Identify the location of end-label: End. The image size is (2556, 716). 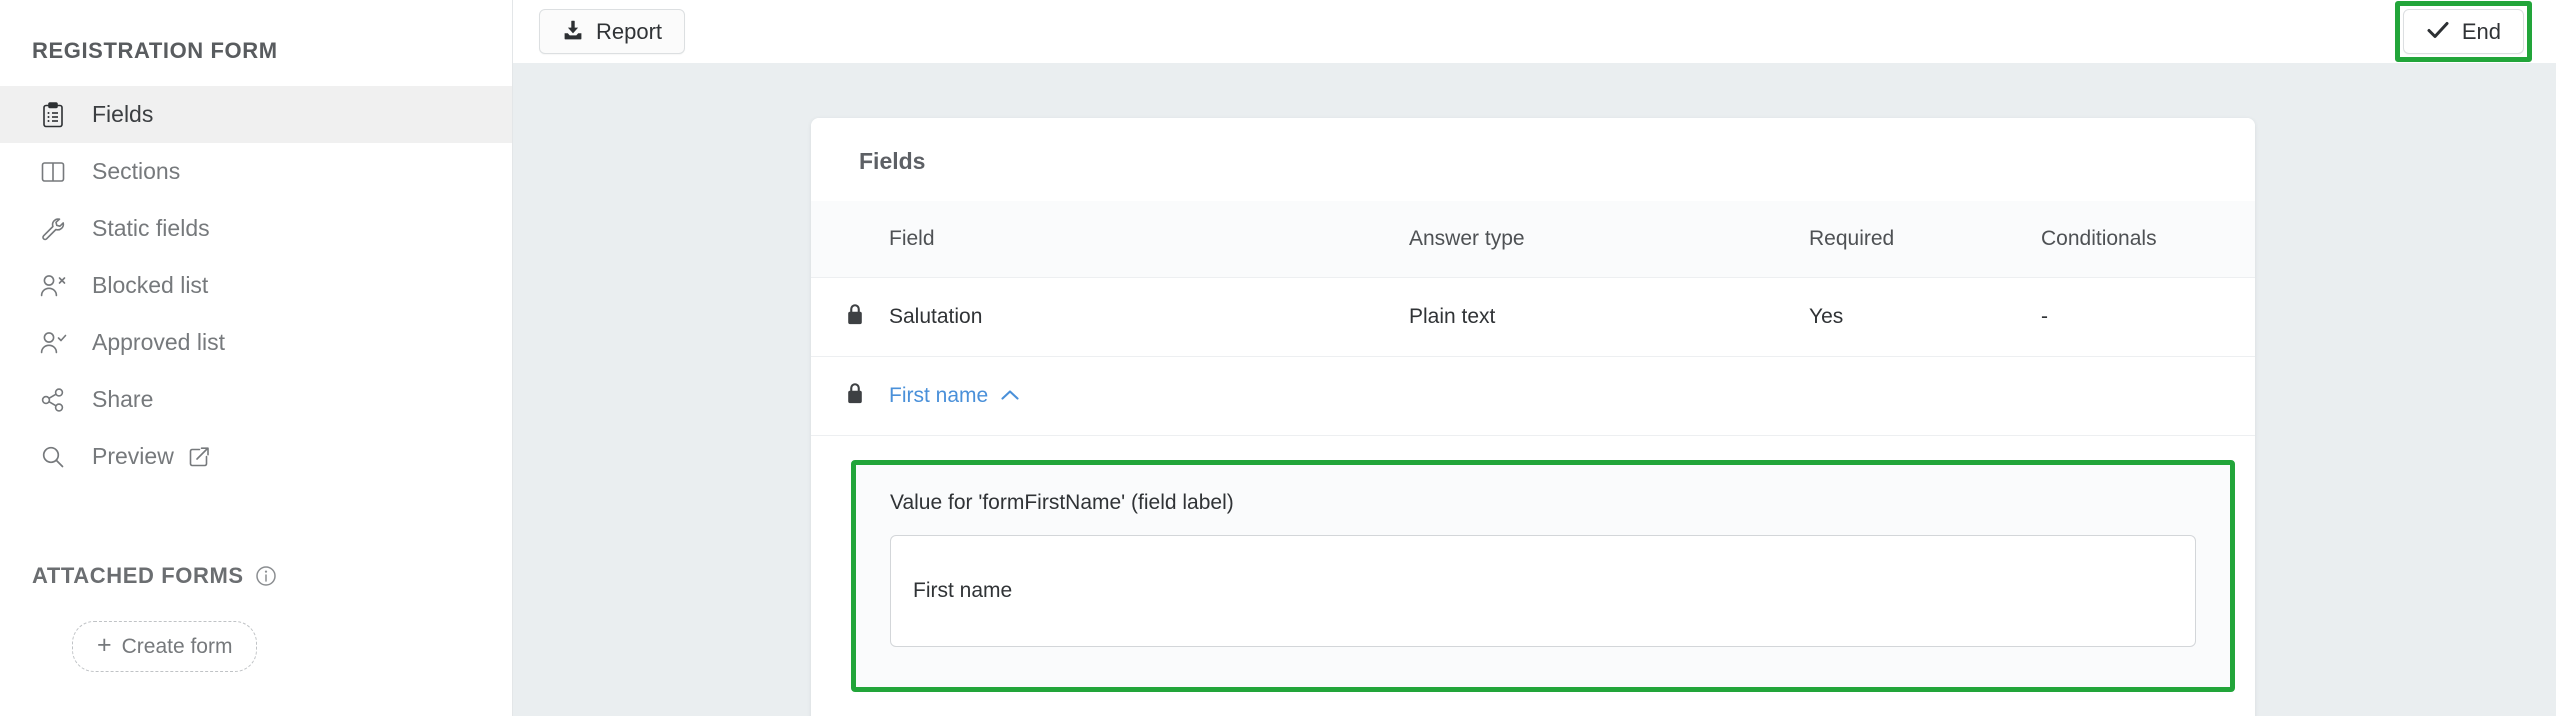
(2481, 31).